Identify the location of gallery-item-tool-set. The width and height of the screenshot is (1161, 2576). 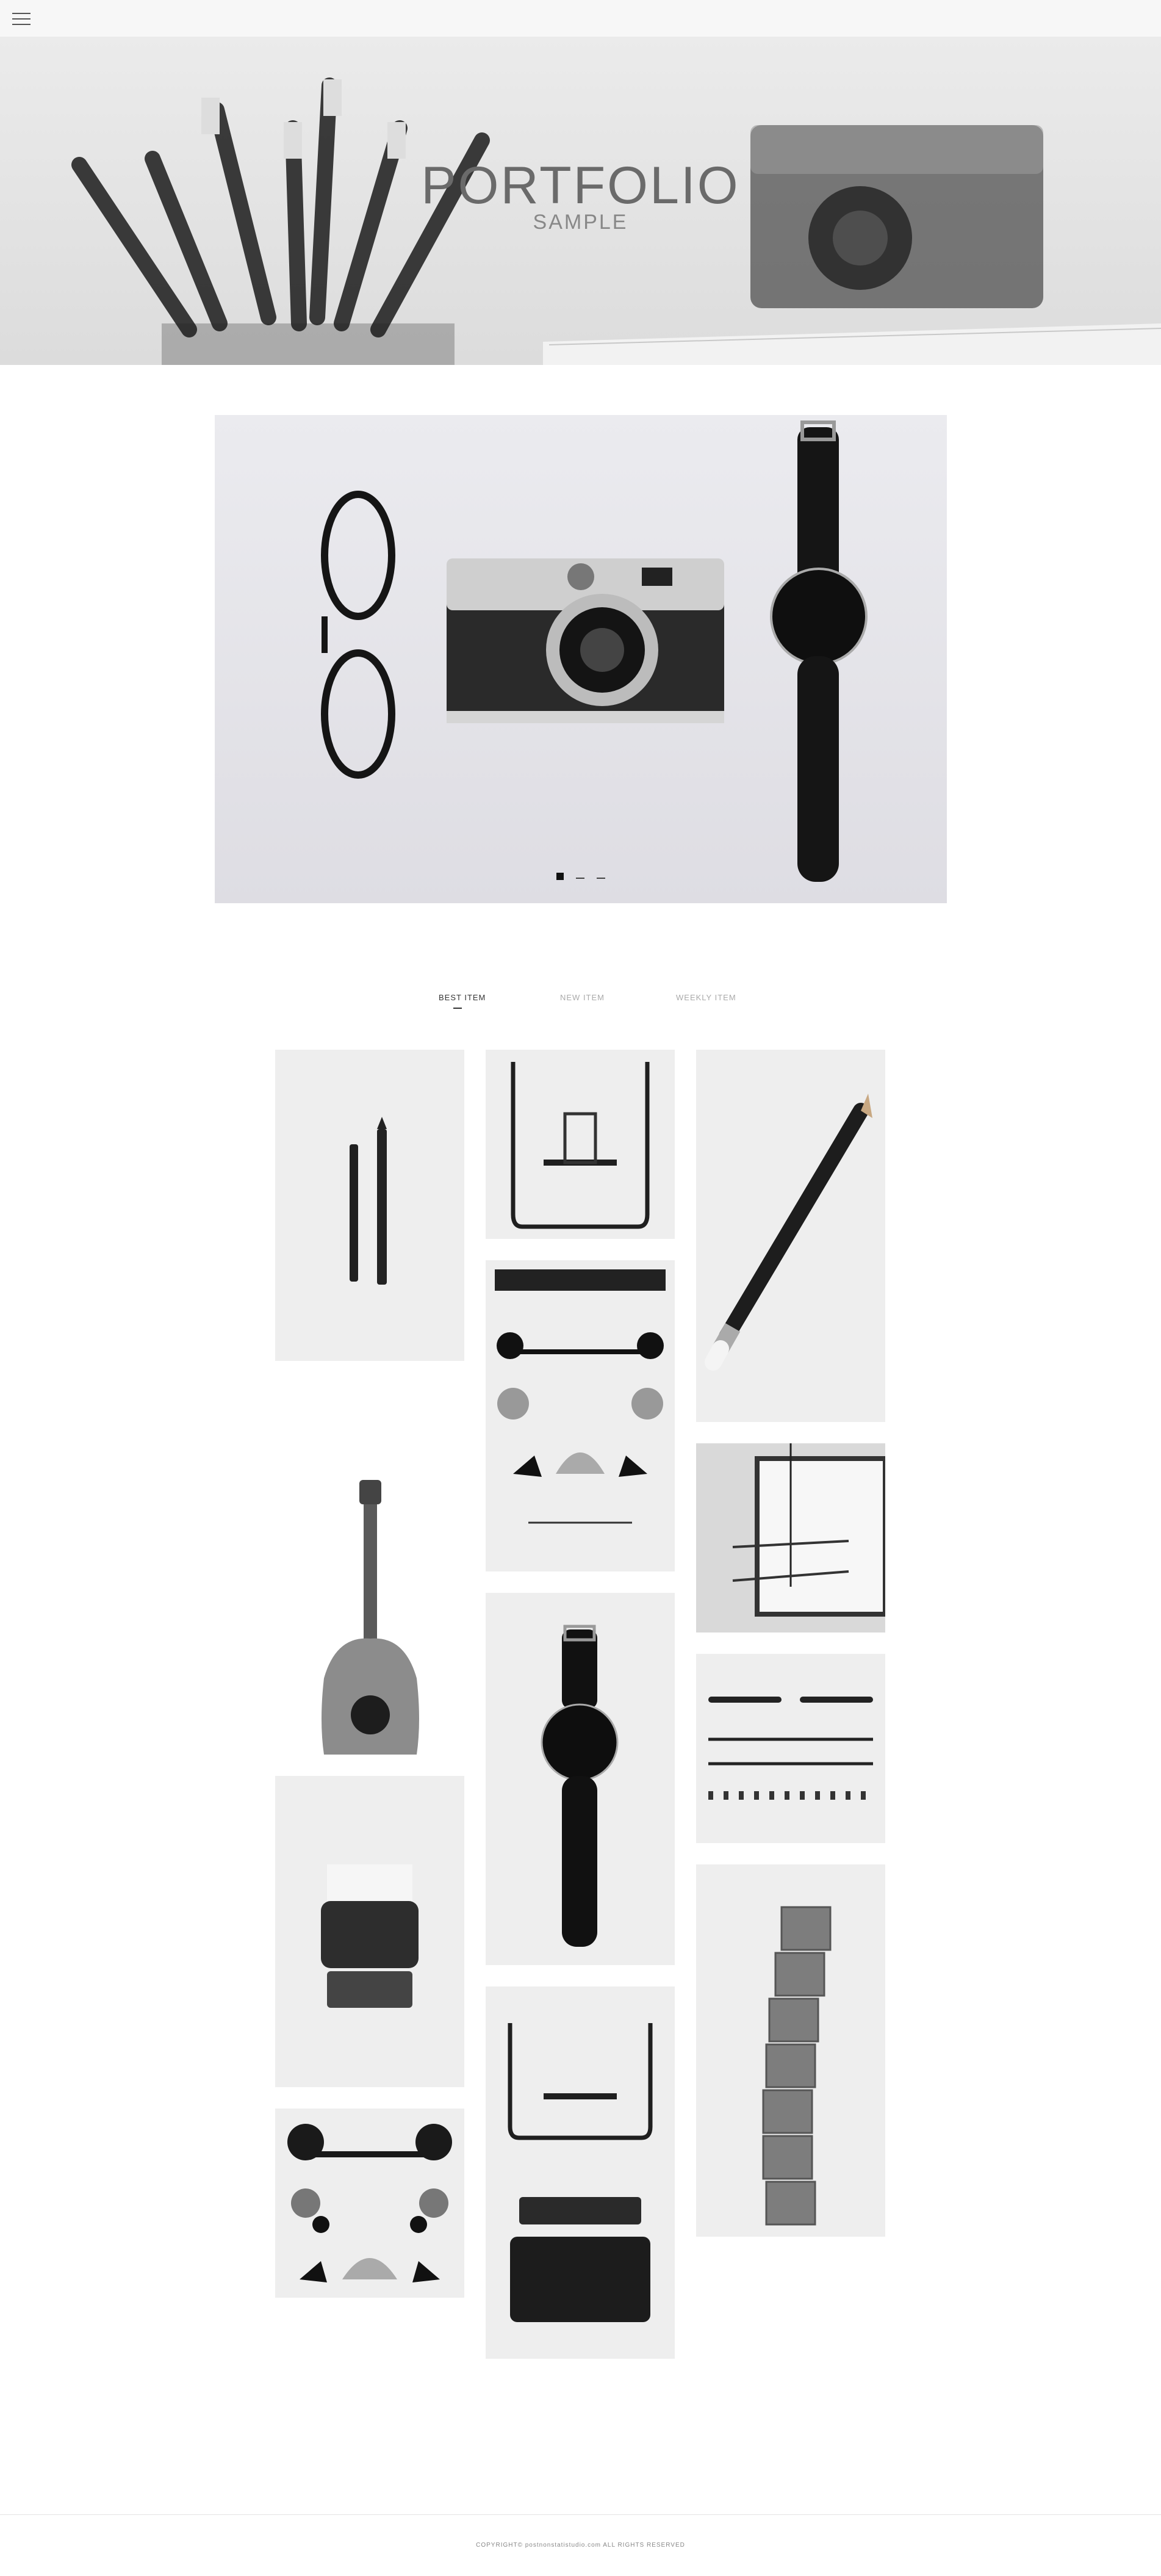
(790, 1748).